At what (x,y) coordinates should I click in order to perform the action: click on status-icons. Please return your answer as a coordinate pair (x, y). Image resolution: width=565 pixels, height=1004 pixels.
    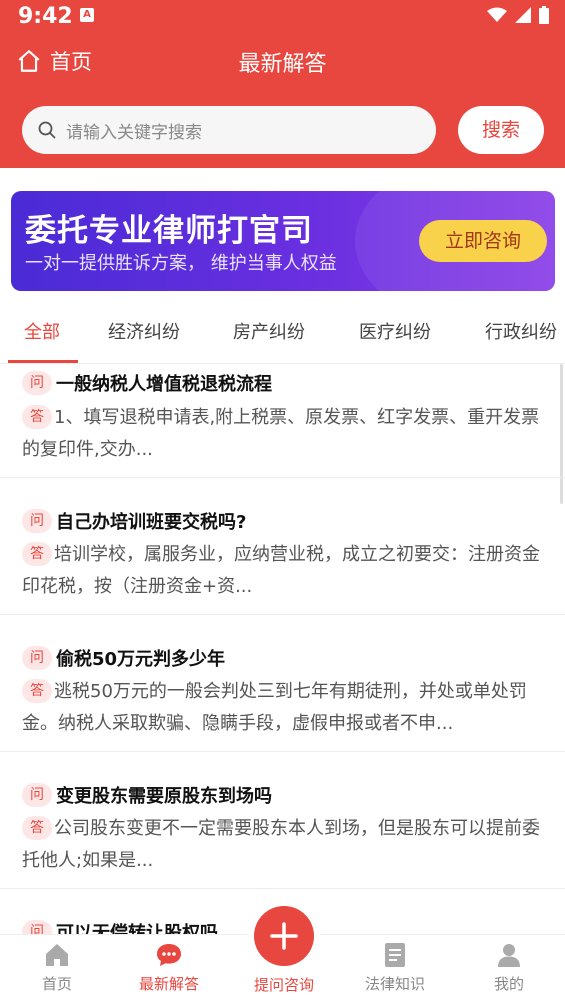
    Looking at the image, I should click on (518, 15).